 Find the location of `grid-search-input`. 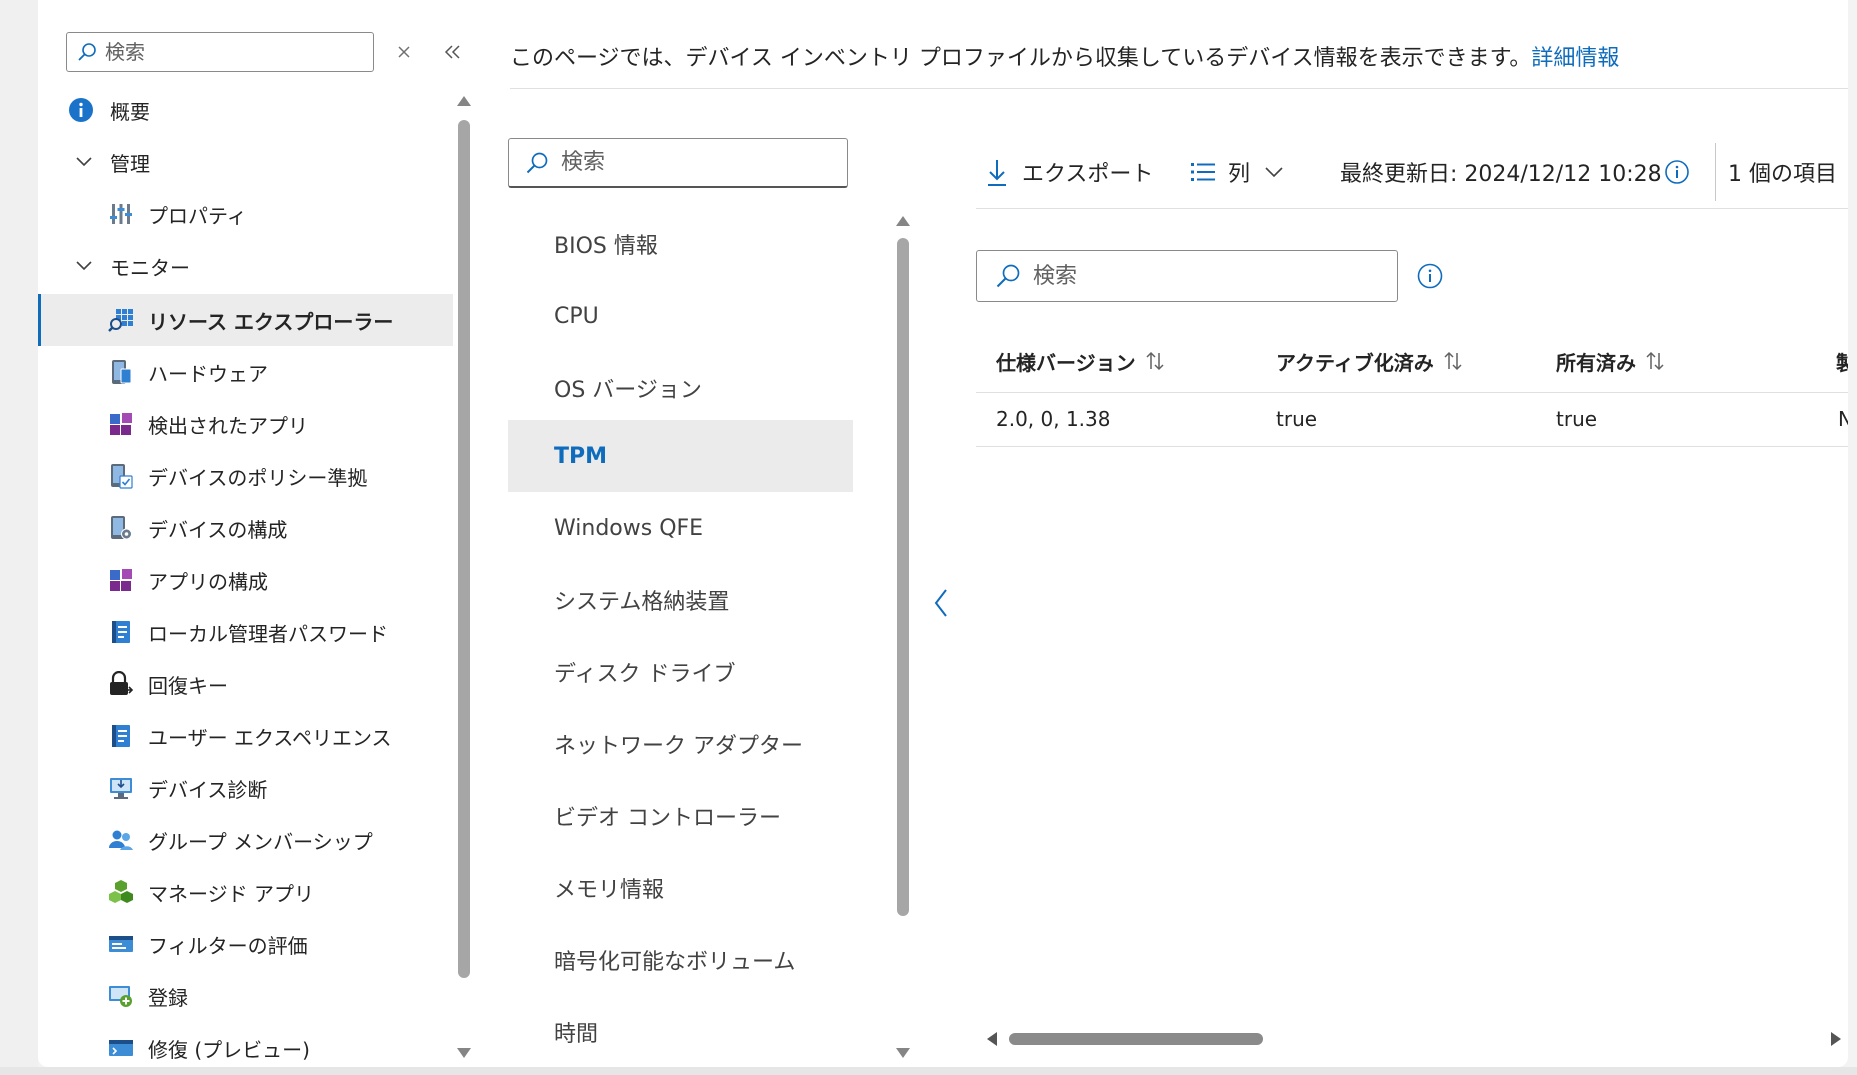

grid-search-input is located at coordinates (1203, 276).